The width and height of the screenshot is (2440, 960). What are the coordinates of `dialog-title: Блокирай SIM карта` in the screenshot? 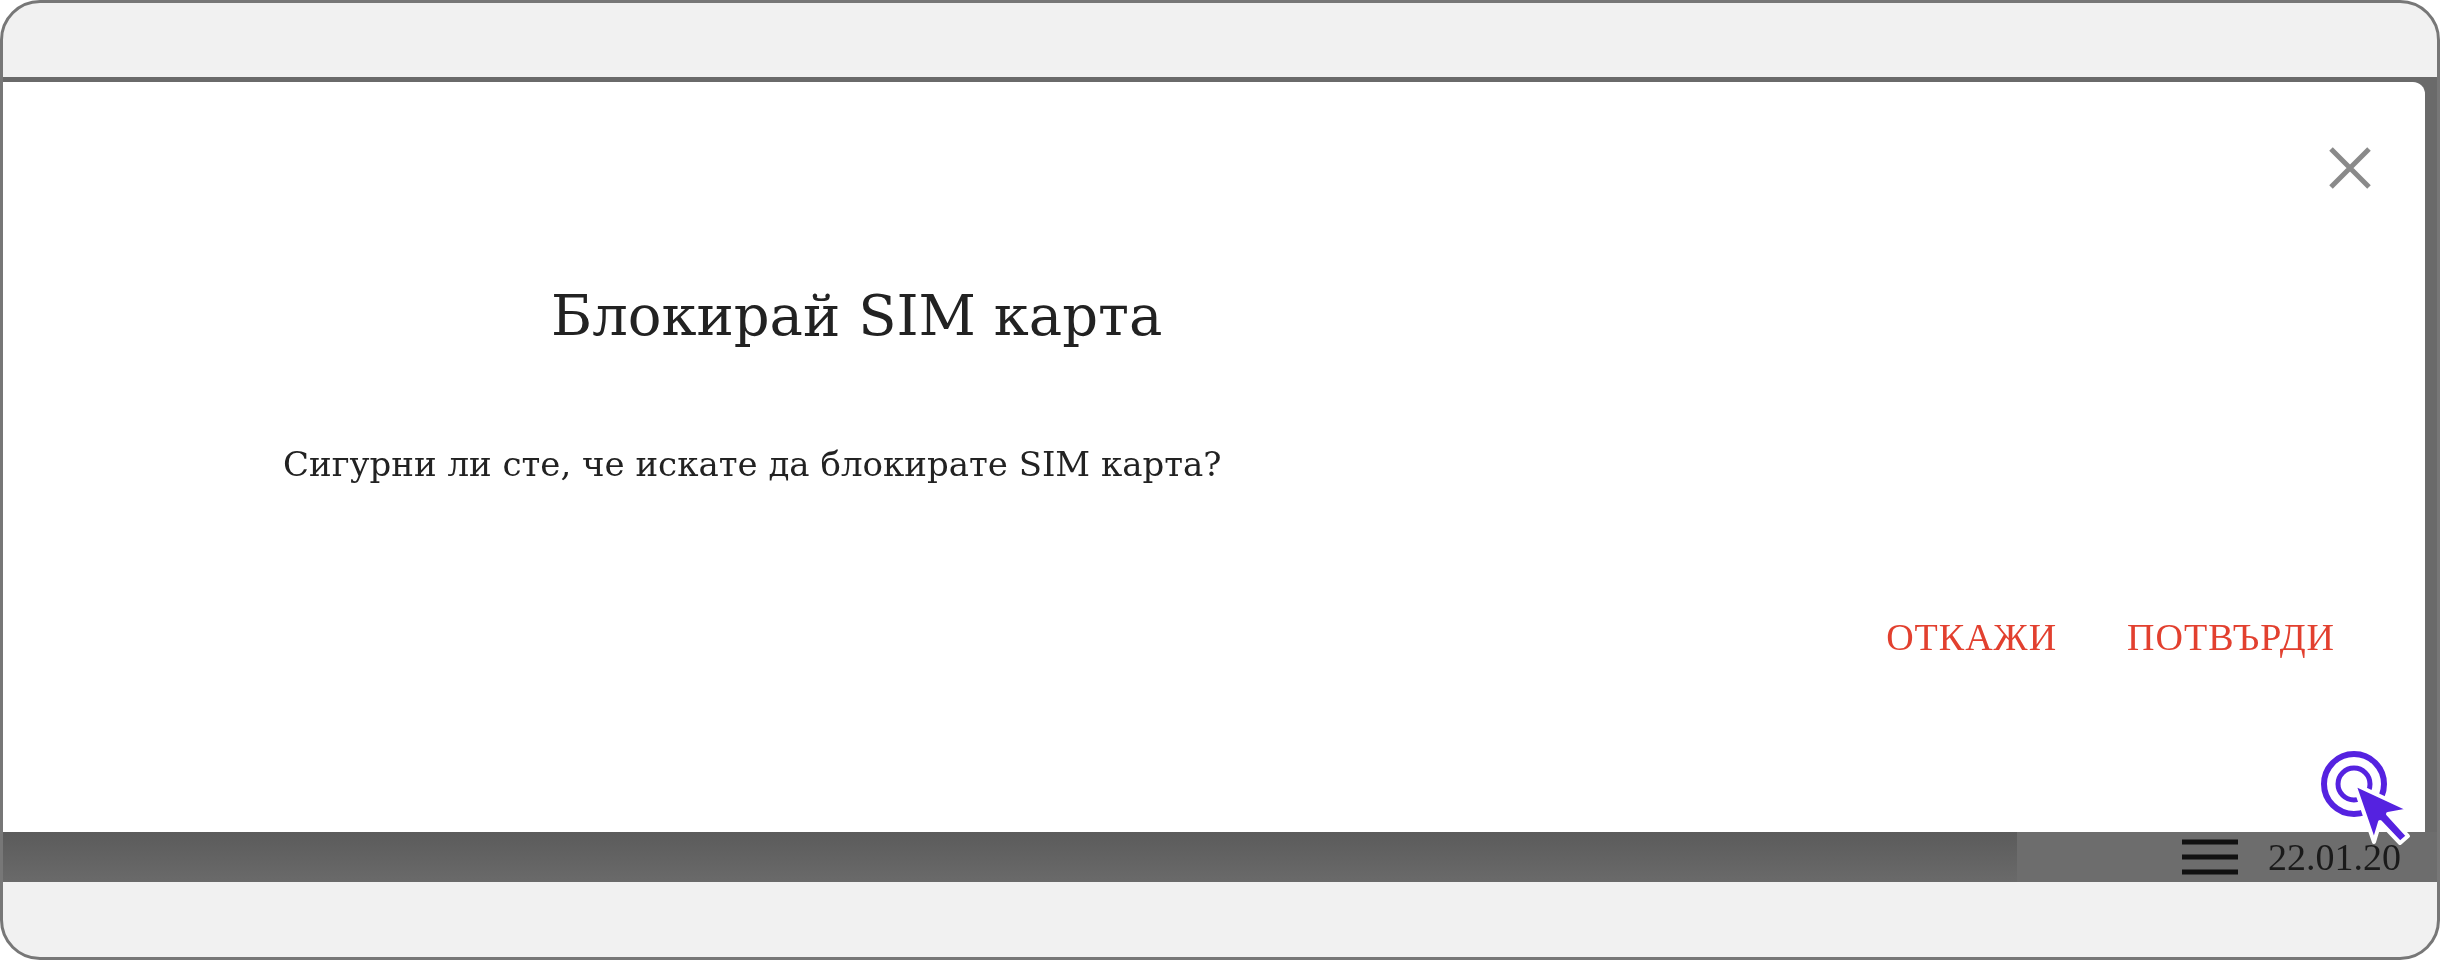 It's located at (857, 316).